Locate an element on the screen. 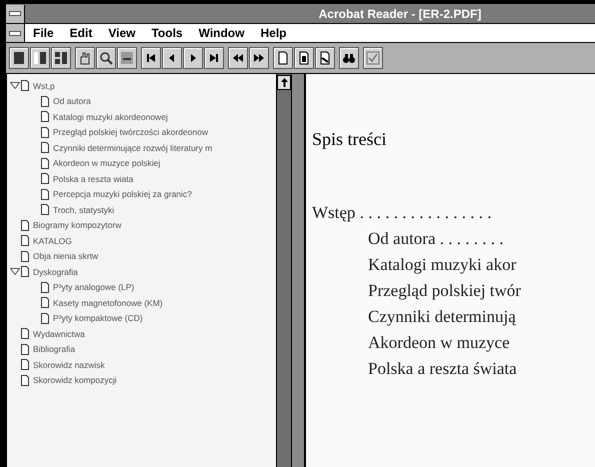 The image size is (595, 467). split-pane-icon is located at coordinates (40, 58).